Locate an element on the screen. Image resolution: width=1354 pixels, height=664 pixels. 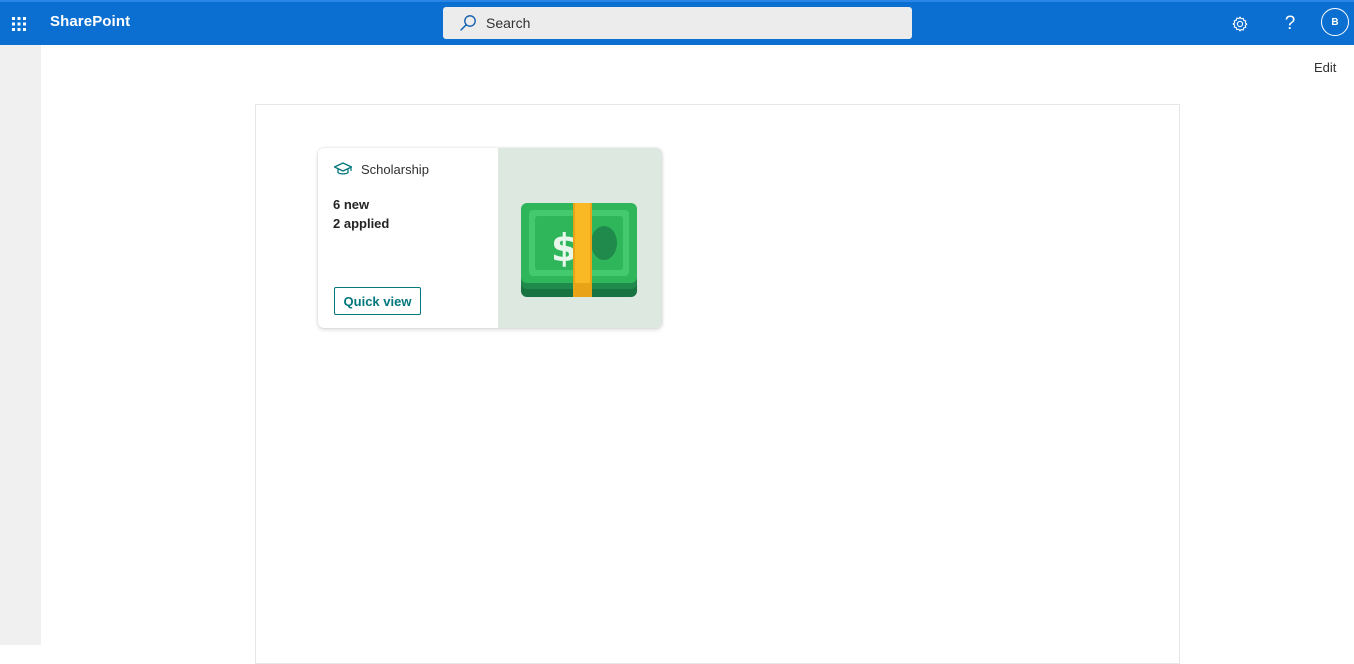
app-launcher-button is located at coordinates (19, 23).